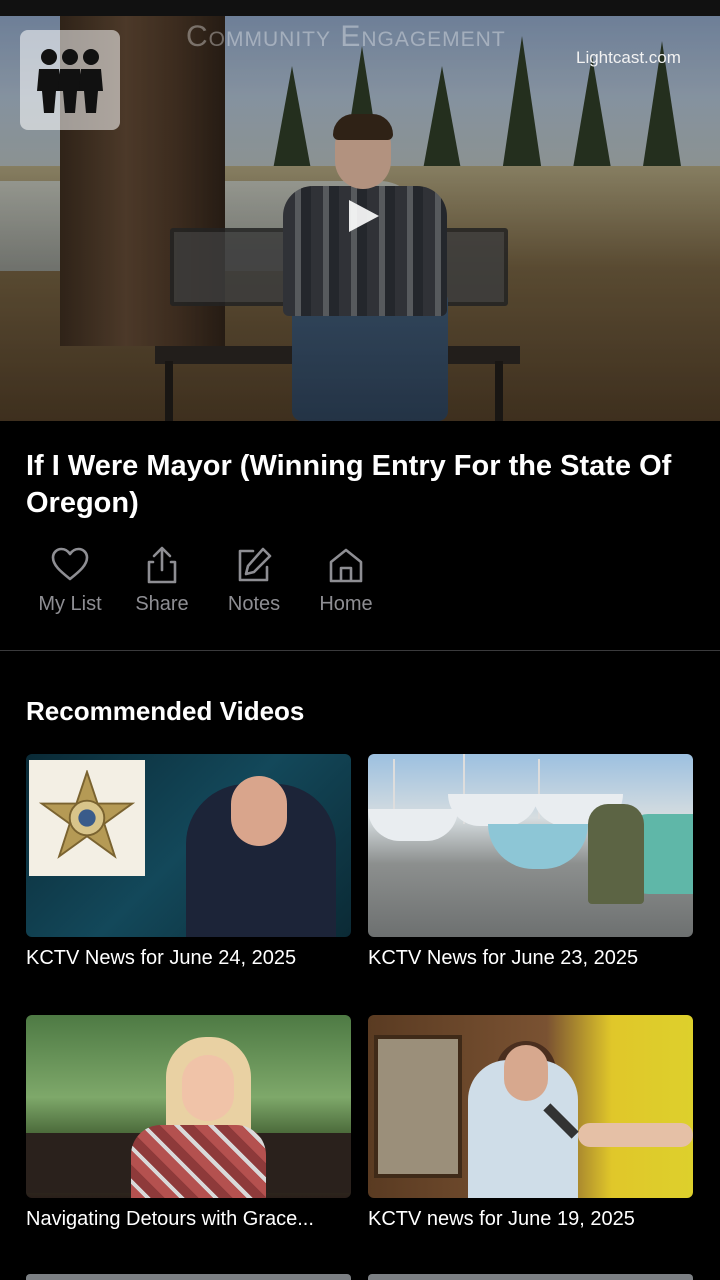 The width and height of the screenshot is (720, 1280). Describe the element at coordinates (254, 604) in the screenshot. I see `notes-label: Notes` at that location.